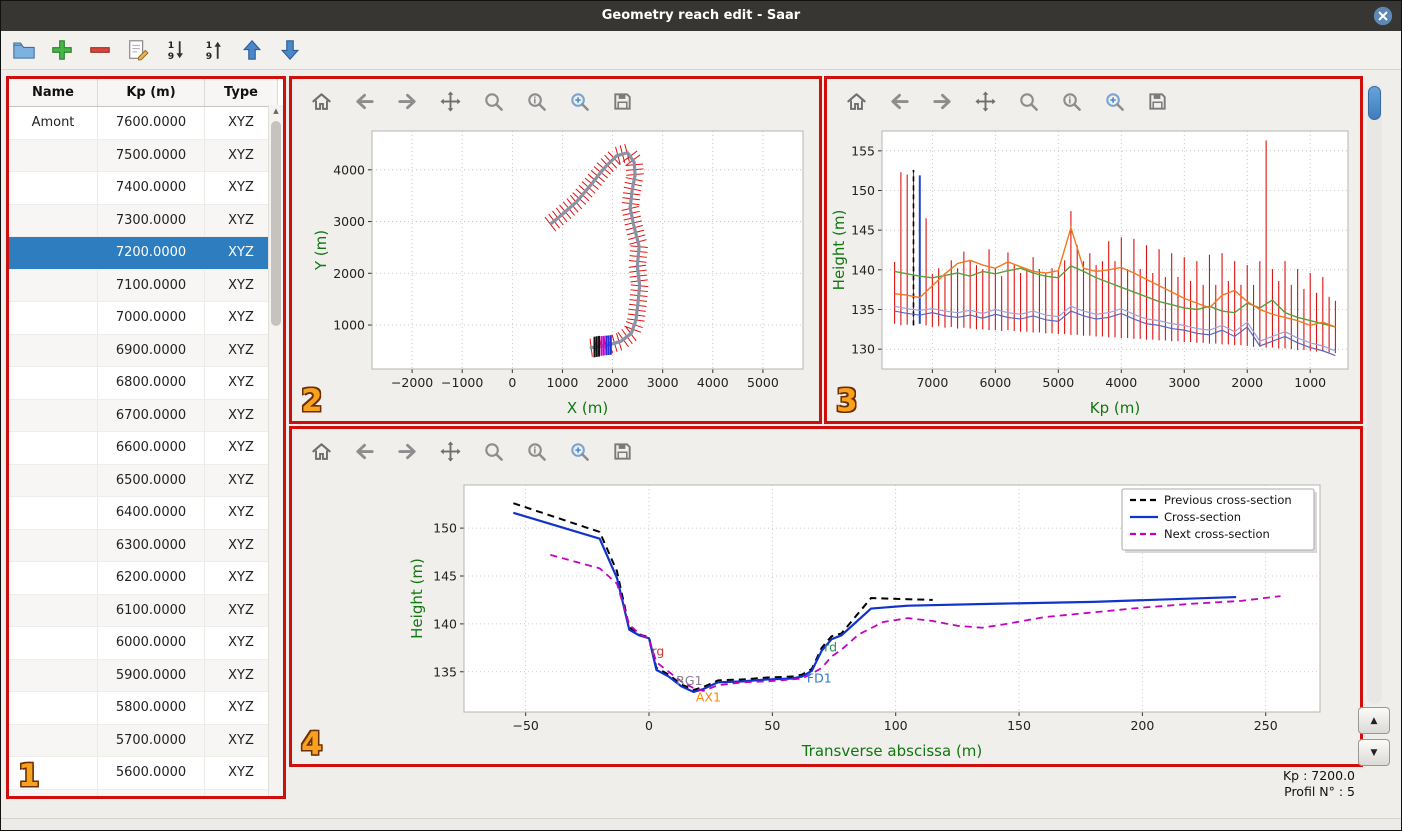 This screenshot has width=1402, height=831. Describe the element at coordinates (1374, 394) in the screenshot. I see `window-scrollbar` at that location.